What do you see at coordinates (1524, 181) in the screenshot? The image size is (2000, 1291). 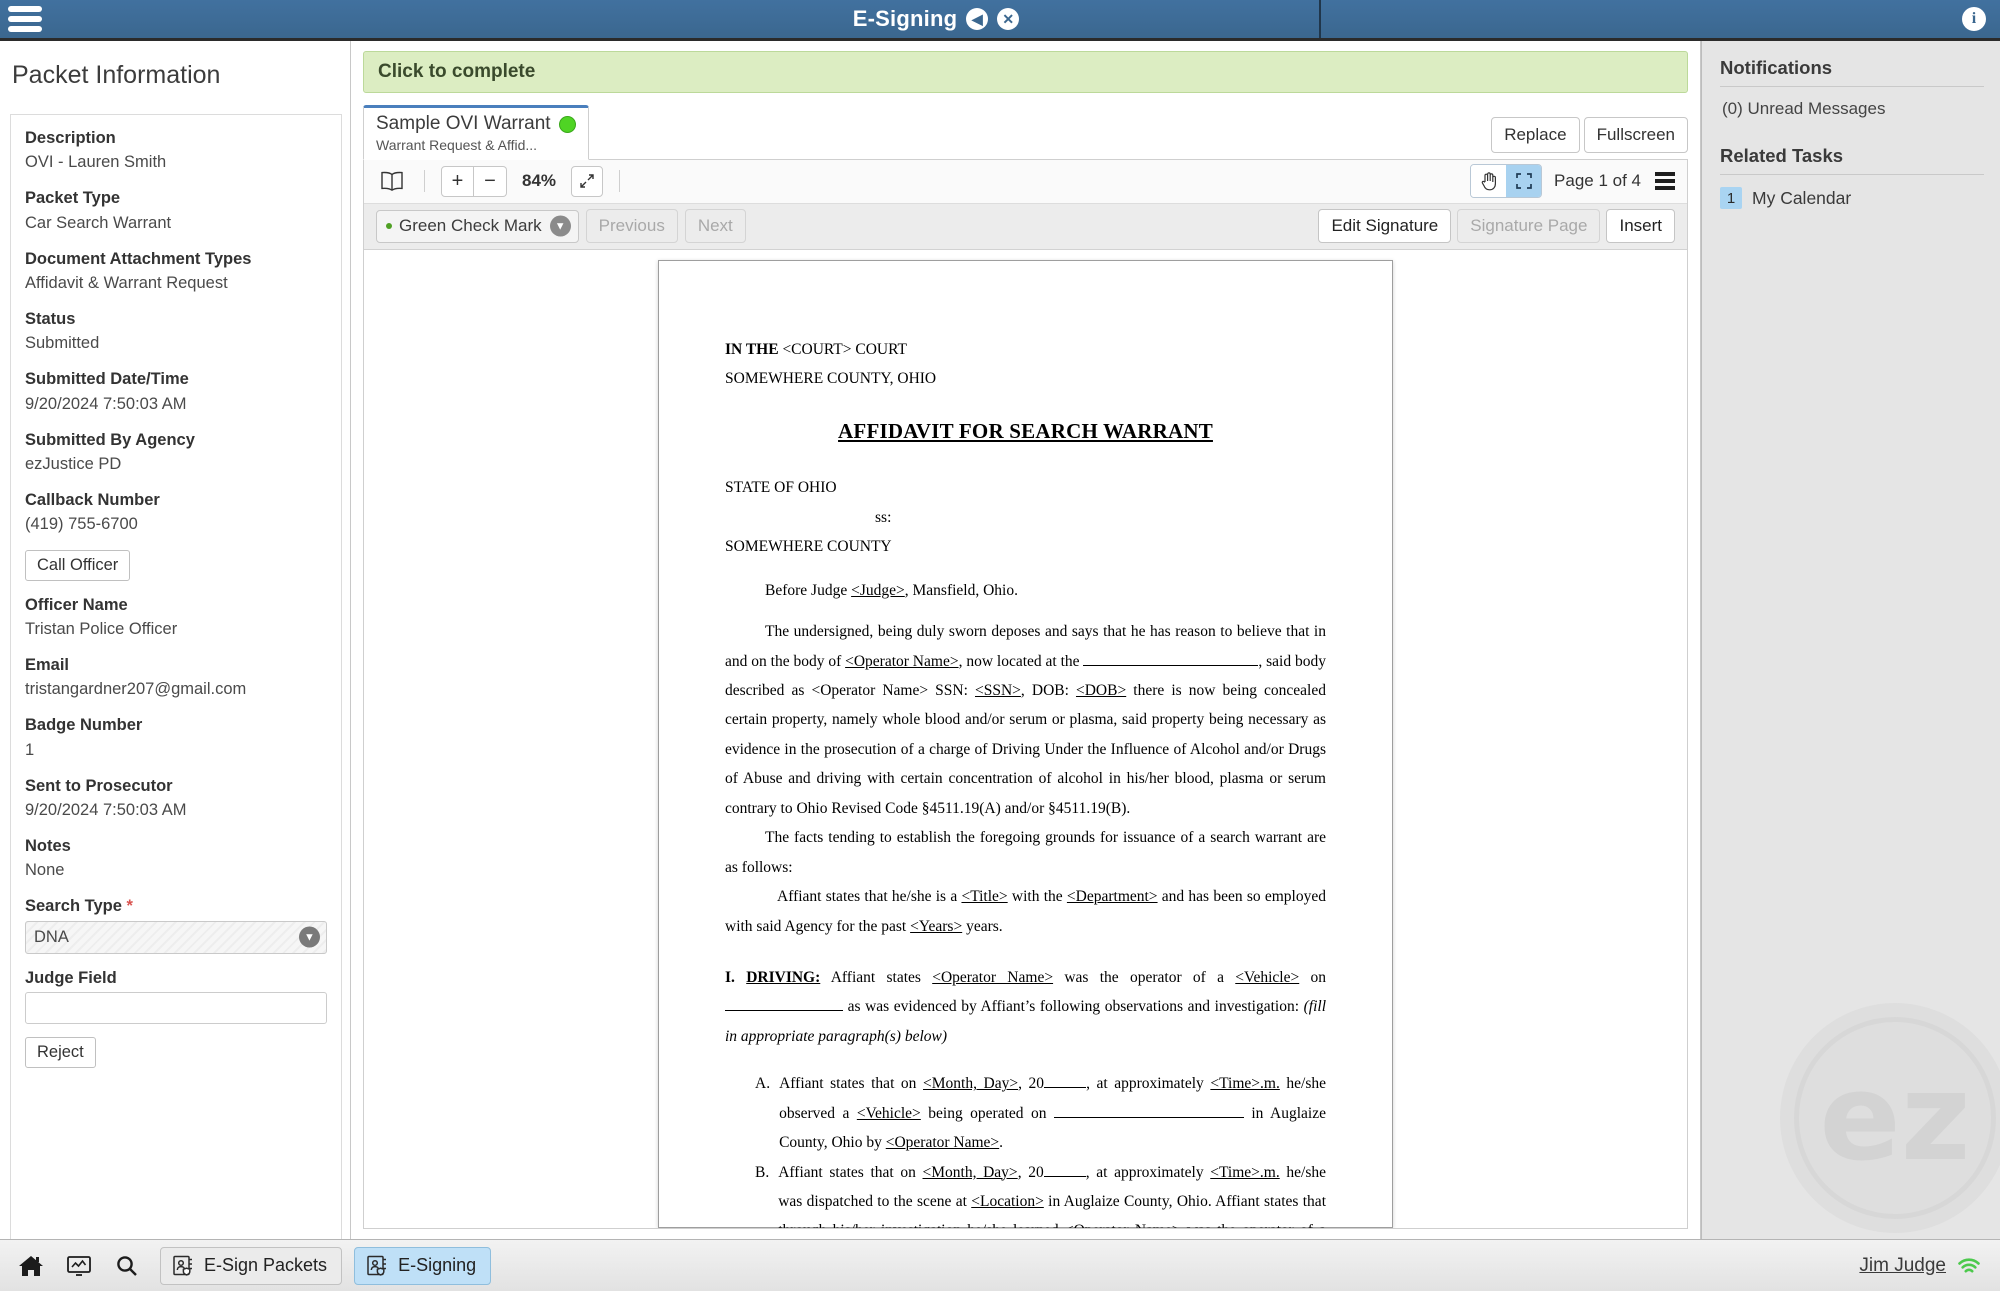 I see `fit-frame-icon` at bounding box center [1524, 181].